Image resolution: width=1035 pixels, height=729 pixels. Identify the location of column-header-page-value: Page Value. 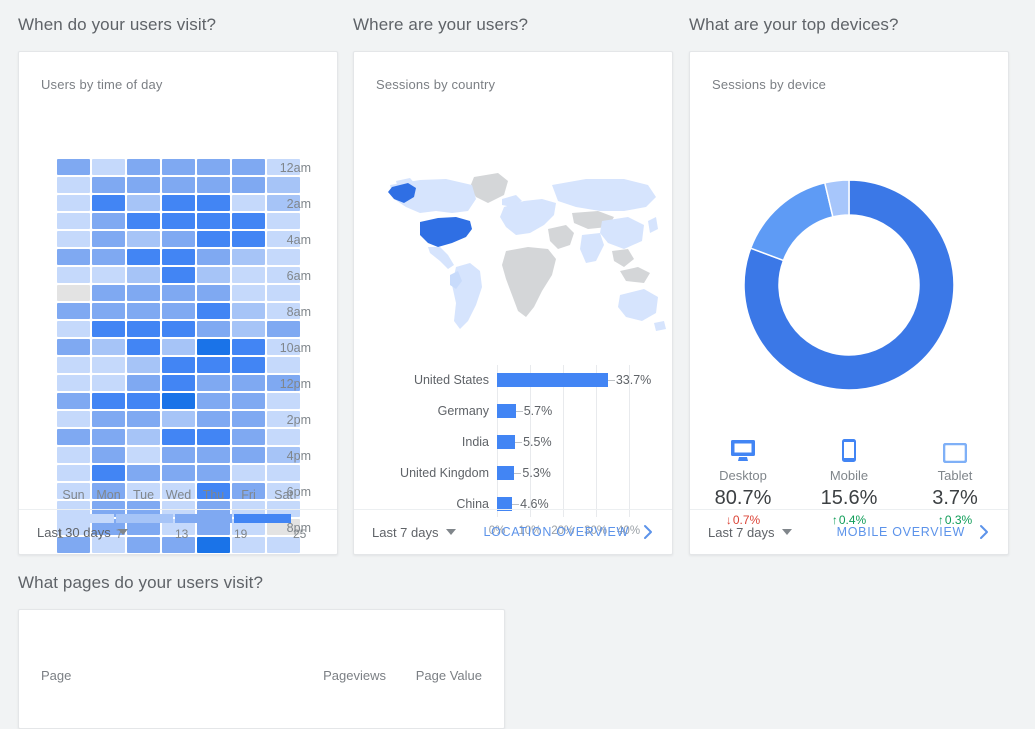
(434, 675).